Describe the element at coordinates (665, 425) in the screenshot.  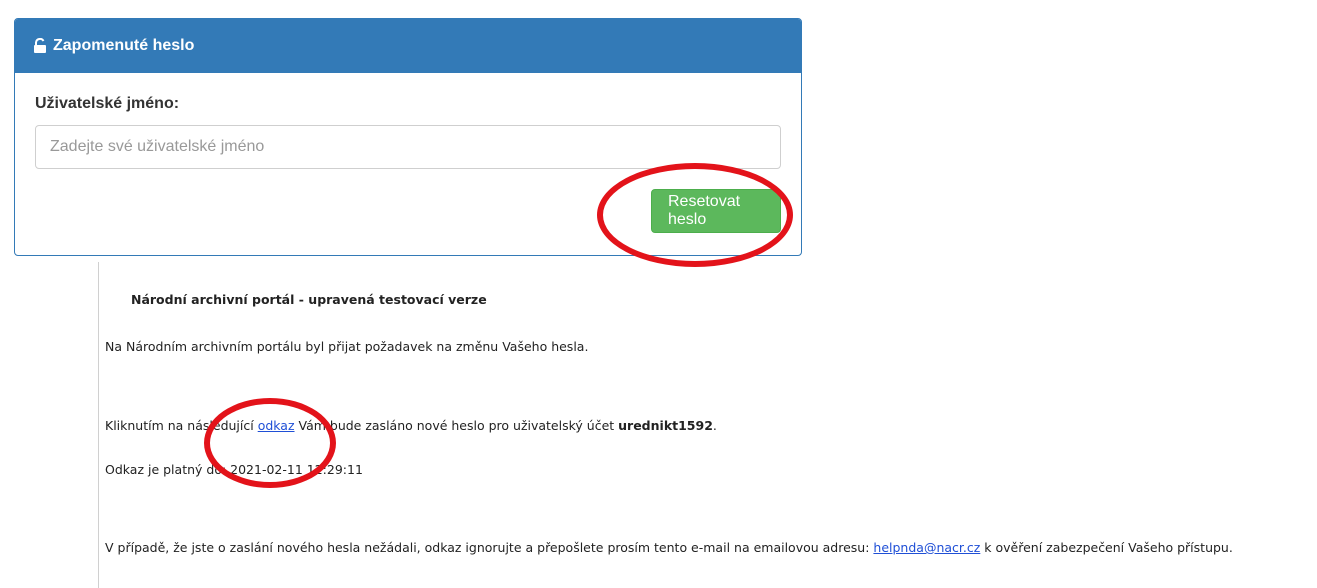
I see `username-value: urednikt1592` at that location.